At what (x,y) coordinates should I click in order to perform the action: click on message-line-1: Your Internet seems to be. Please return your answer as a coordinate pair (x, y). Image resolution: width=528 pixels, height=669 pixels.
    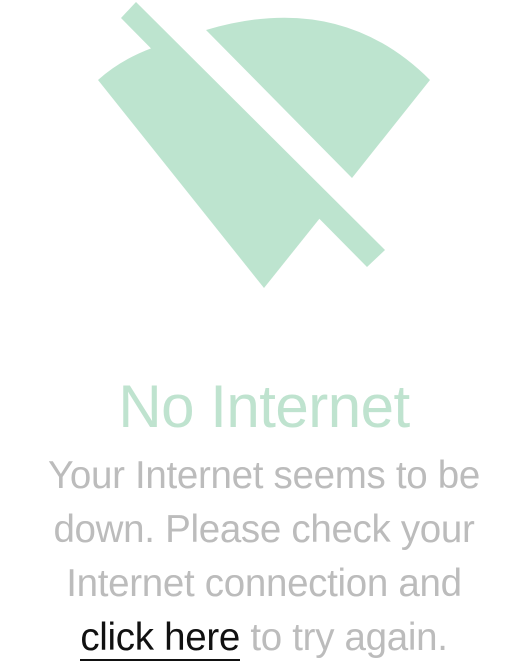
    Looking at the image, I should click on (264, 475).